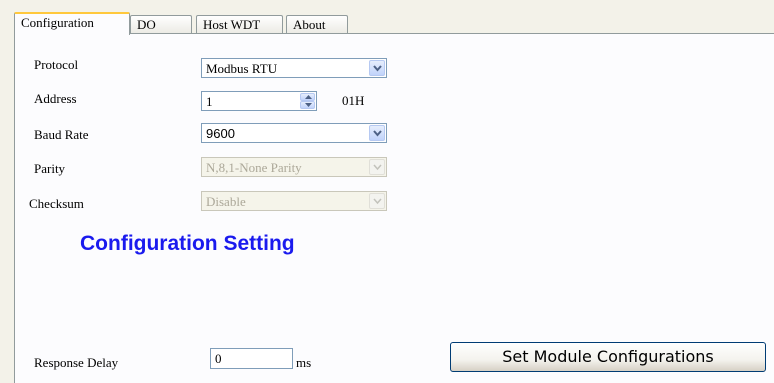 Image resolution: width=774 pixels, height=383 pixels. I want to click on tab-strip: Configuration DO Host WDT About, so click(394, 23).